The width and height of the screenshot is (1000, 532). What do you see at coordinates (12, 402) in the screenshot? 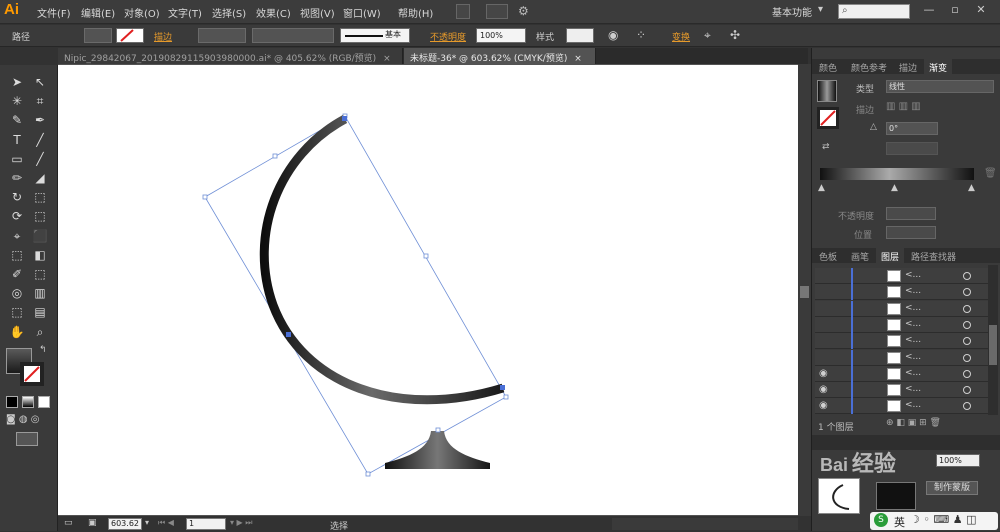
I see `color-mode-icon` at bounding box center [12, 402].